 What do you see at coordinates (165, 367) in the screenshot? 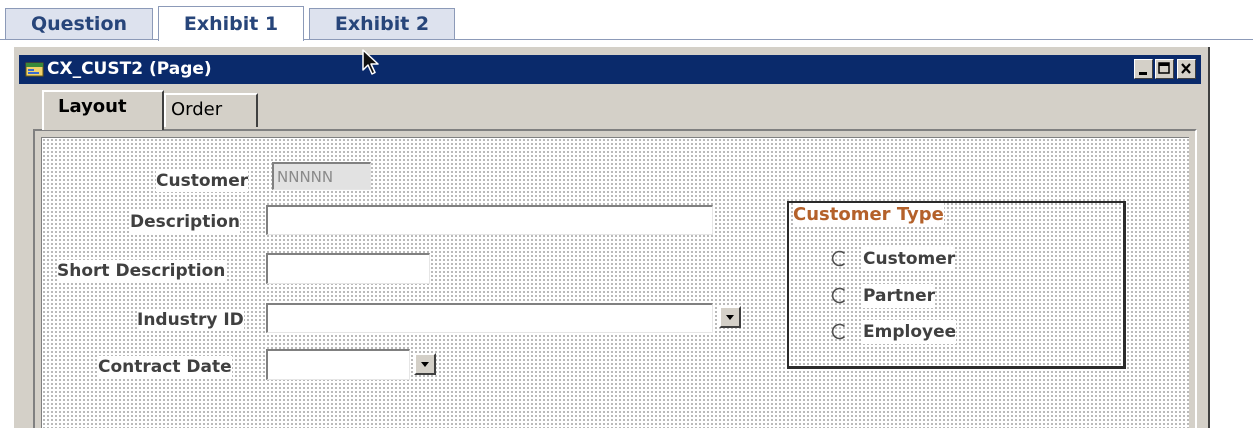
I see `contract-date-label: Contract Date` at bounding box center [165, 367].